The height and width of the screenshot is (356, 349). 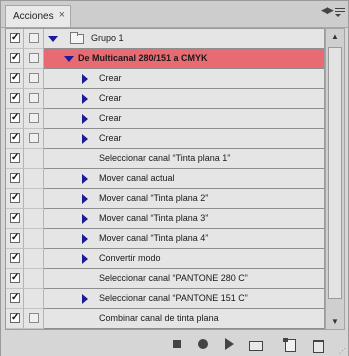 I want to click on new-set-icon, so click(x=256, y=345).